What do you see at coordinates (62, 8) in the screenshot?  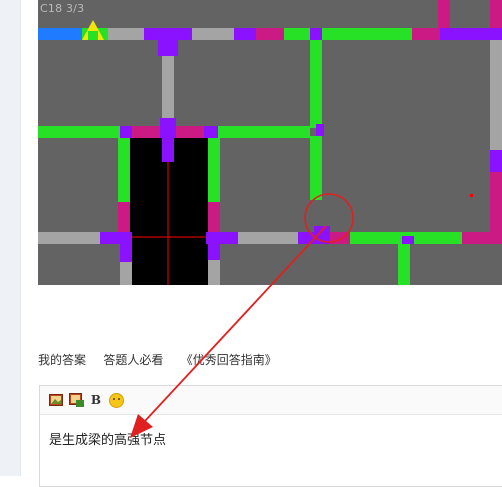 I see `cad-label: C18 3/3` at bounding box center [62, 8].